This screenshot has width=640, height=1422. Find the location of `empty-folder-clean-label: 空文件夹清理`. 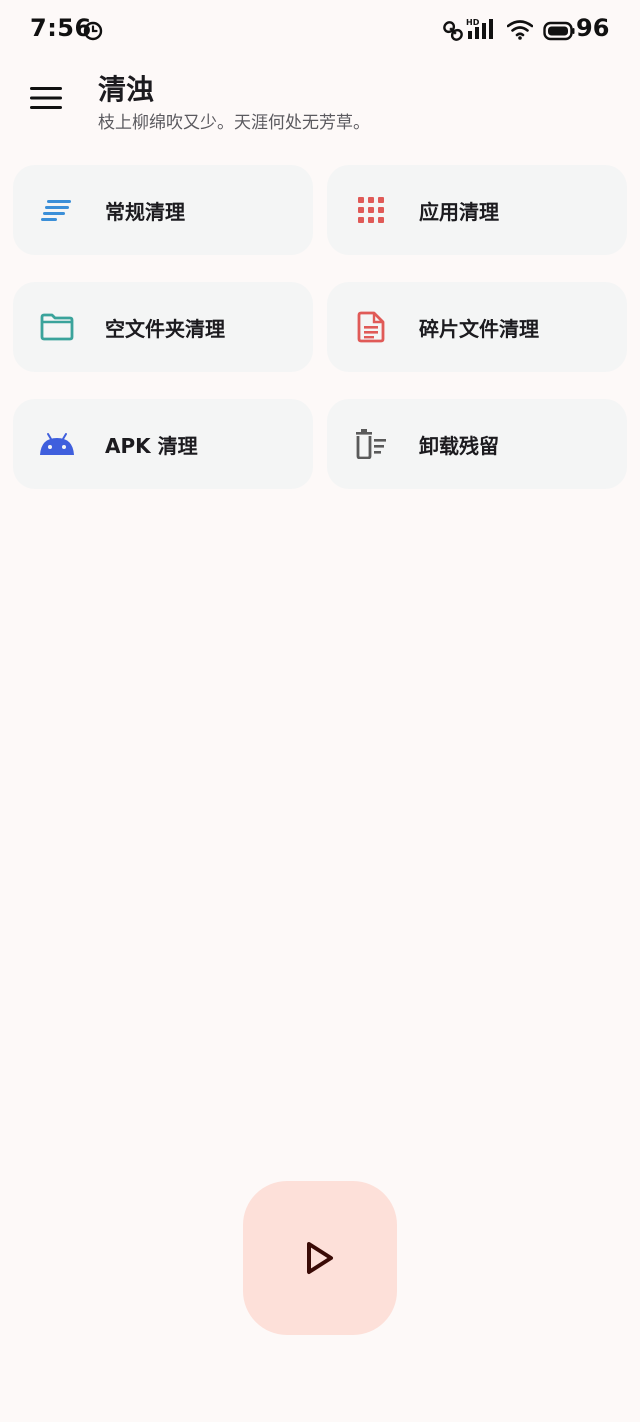

empty-folder-clean-label: 空文件夹清理 is located at coordinates (165, 329).